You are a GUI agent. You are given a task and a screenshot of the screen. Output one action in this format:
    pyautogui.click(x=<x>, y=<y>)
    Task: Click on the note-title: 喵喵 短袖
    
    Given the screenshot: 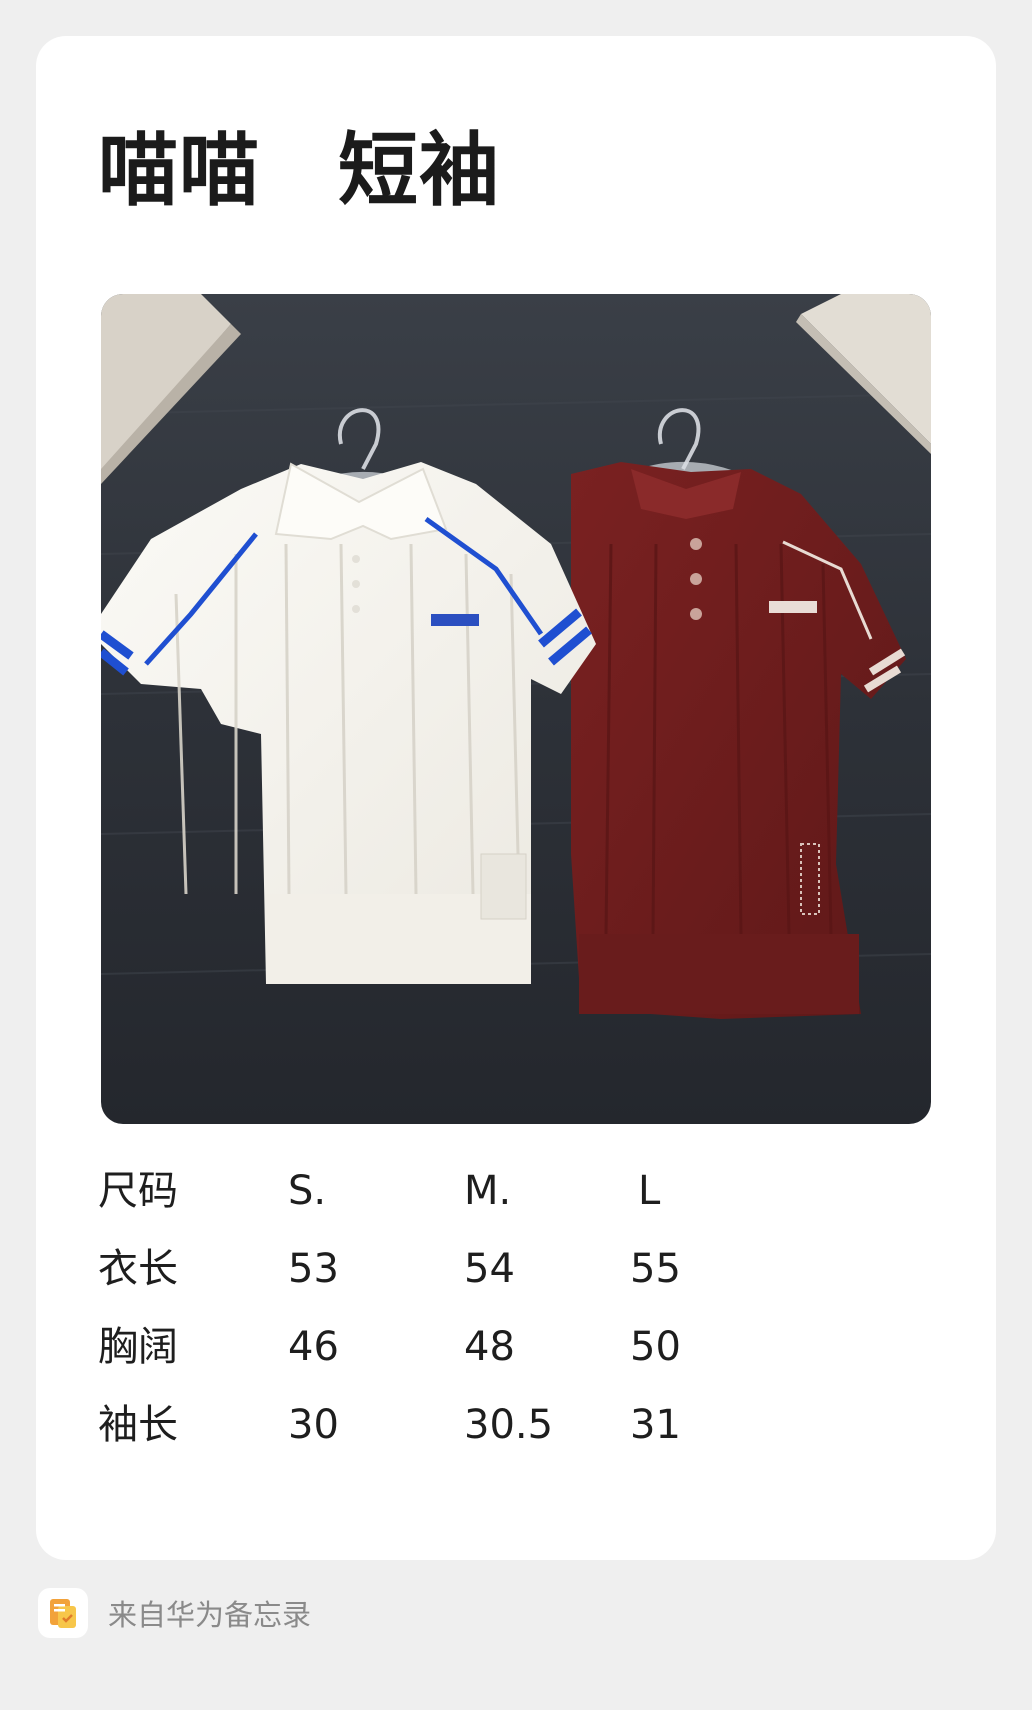 What is the action you would take?
    pyautogui.click(x=299, y=171)
    